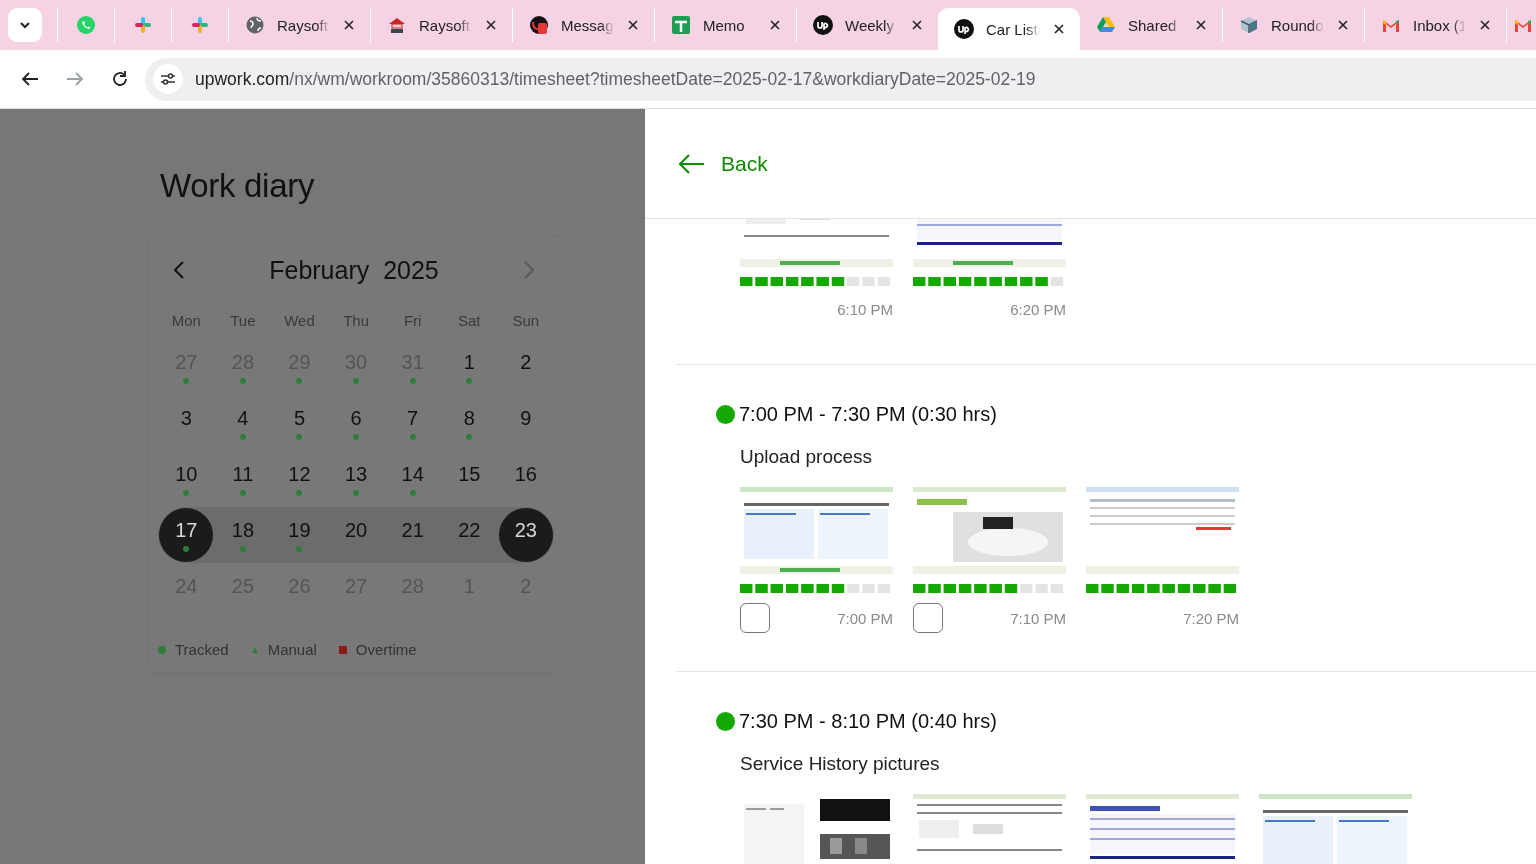 The width and height of the screenshot is (1536, 864). I want to click on legend-label: Tracked, so click(202, 649).